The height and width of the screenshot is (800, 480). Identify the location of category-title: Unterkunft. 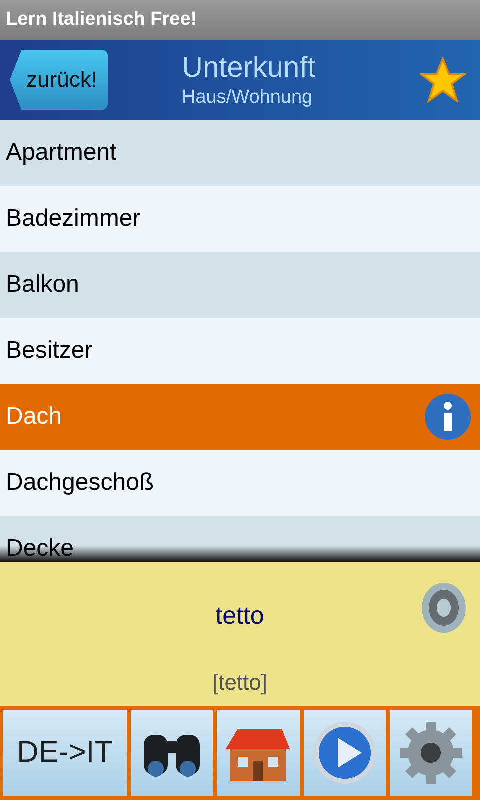
(249, 68).